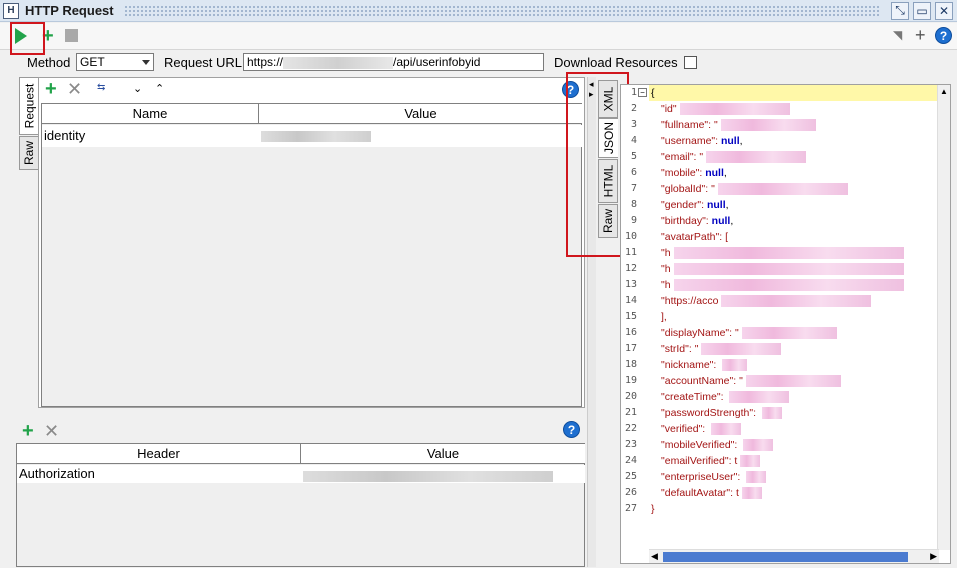  What do you see at coordinates (205, 62) in the screenshot?
I see `url-label: Request URL:` at bounding box center [205, 62].